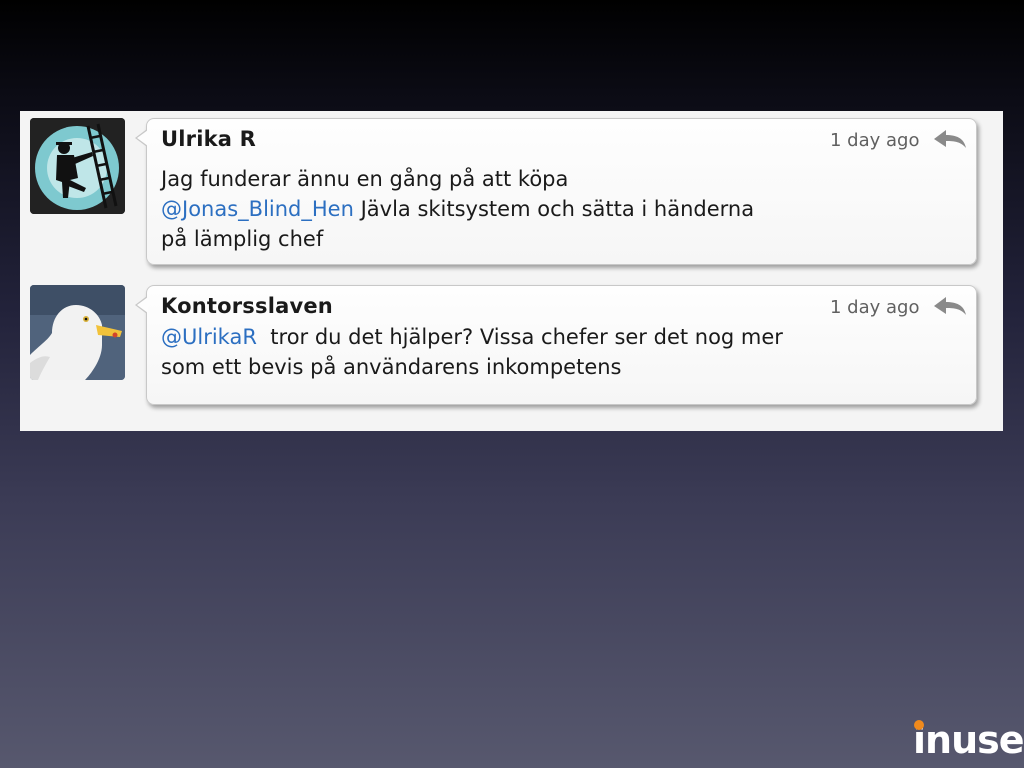 This screenshot has width=1024, height=768. I want to click on seagull-avatar, so click(77, 332).